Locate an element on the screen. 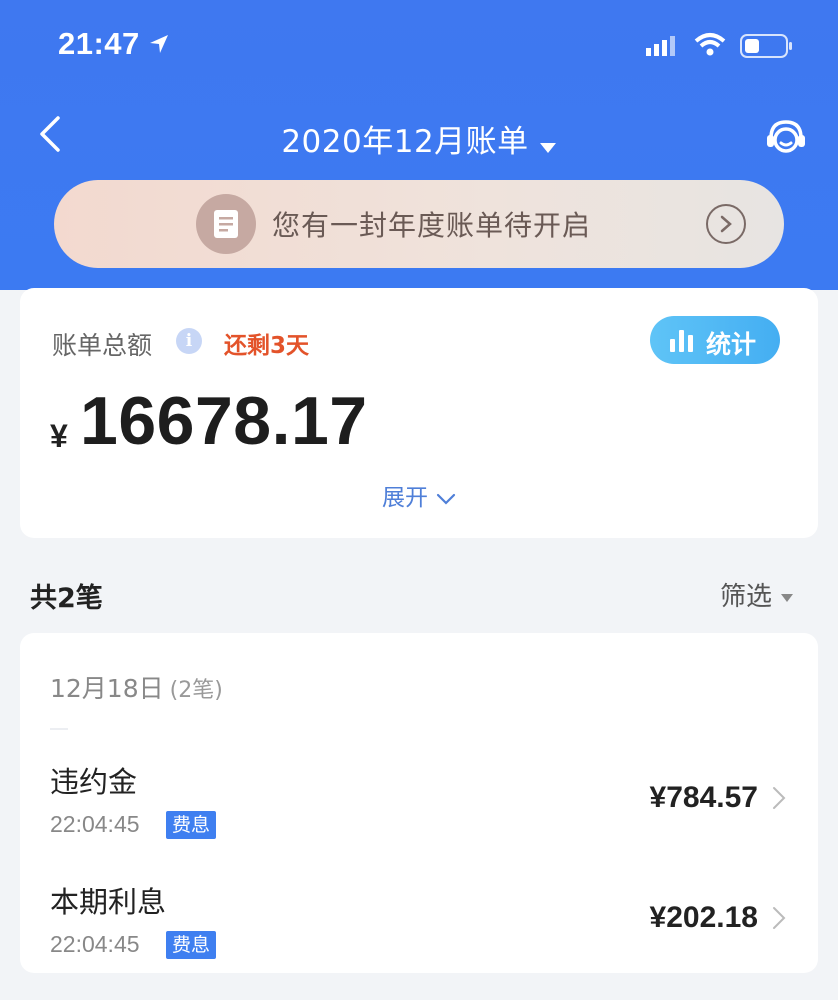  statistics-button: 统计 is located at coordinates (715, 340).